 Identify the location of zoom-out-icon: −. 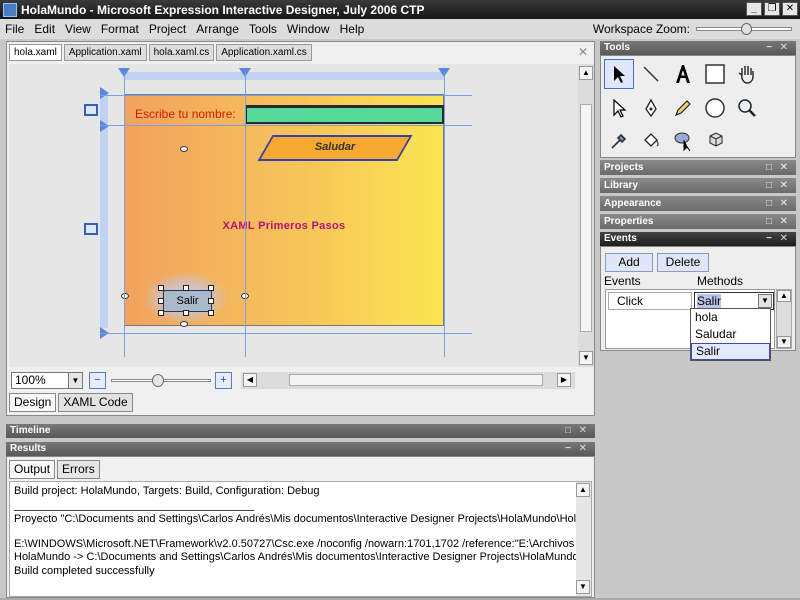
(97, 380).